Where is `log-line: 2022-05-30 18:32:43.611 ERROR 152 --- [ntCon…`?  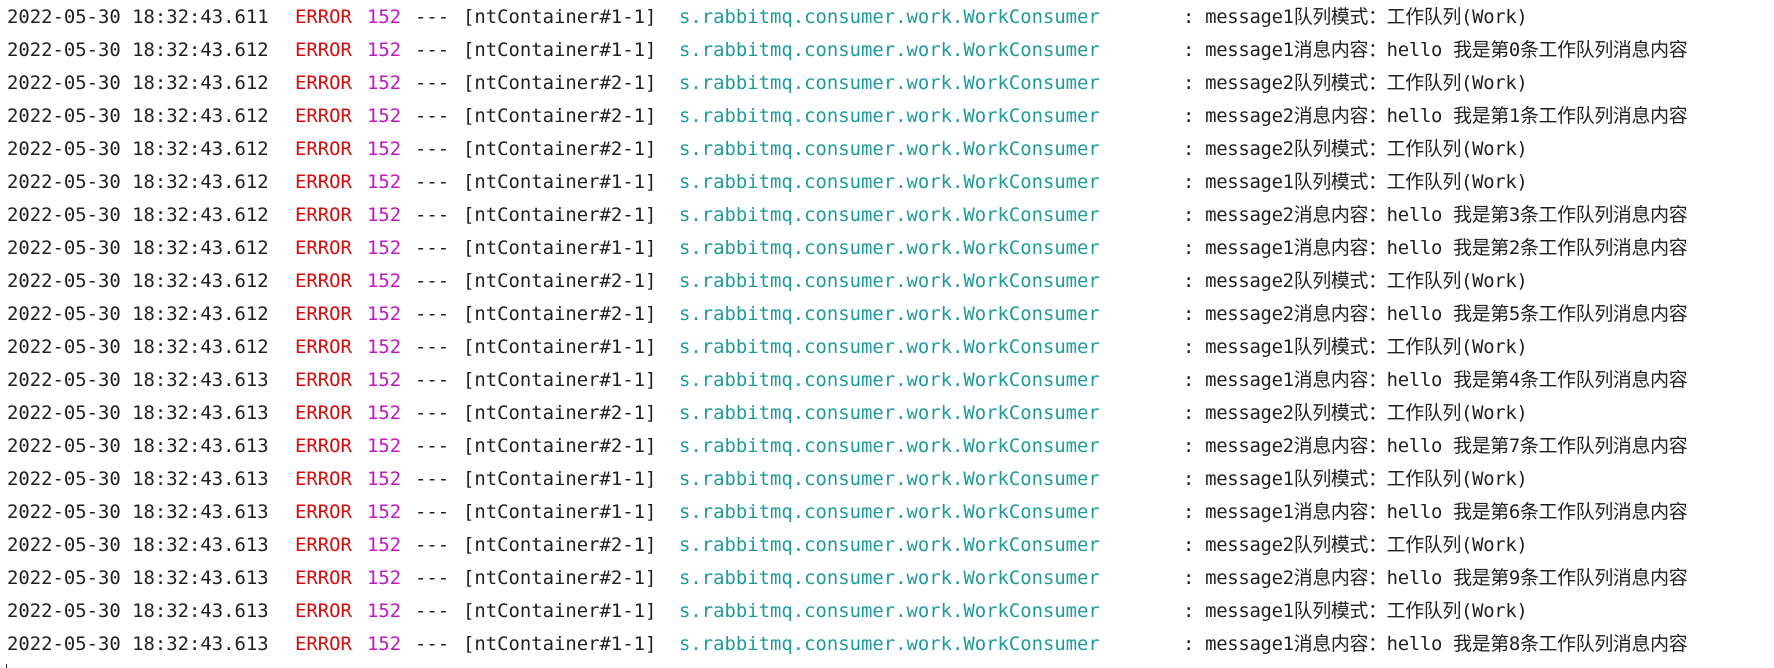
log-line: 2022-05-30 18:32:43.611 ERROR 152 --- [ntCon… is located at coordinates (847, 17).